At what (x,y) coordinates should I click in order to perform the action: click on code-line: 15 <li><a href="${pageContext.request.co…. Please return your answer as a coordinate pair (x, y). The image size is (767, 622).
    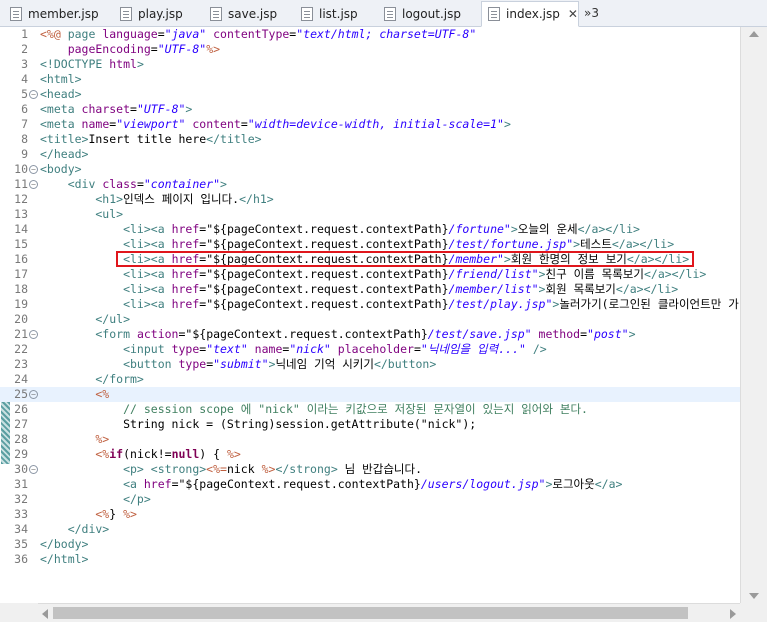
    Looking at the image, I should click on (370, 244).